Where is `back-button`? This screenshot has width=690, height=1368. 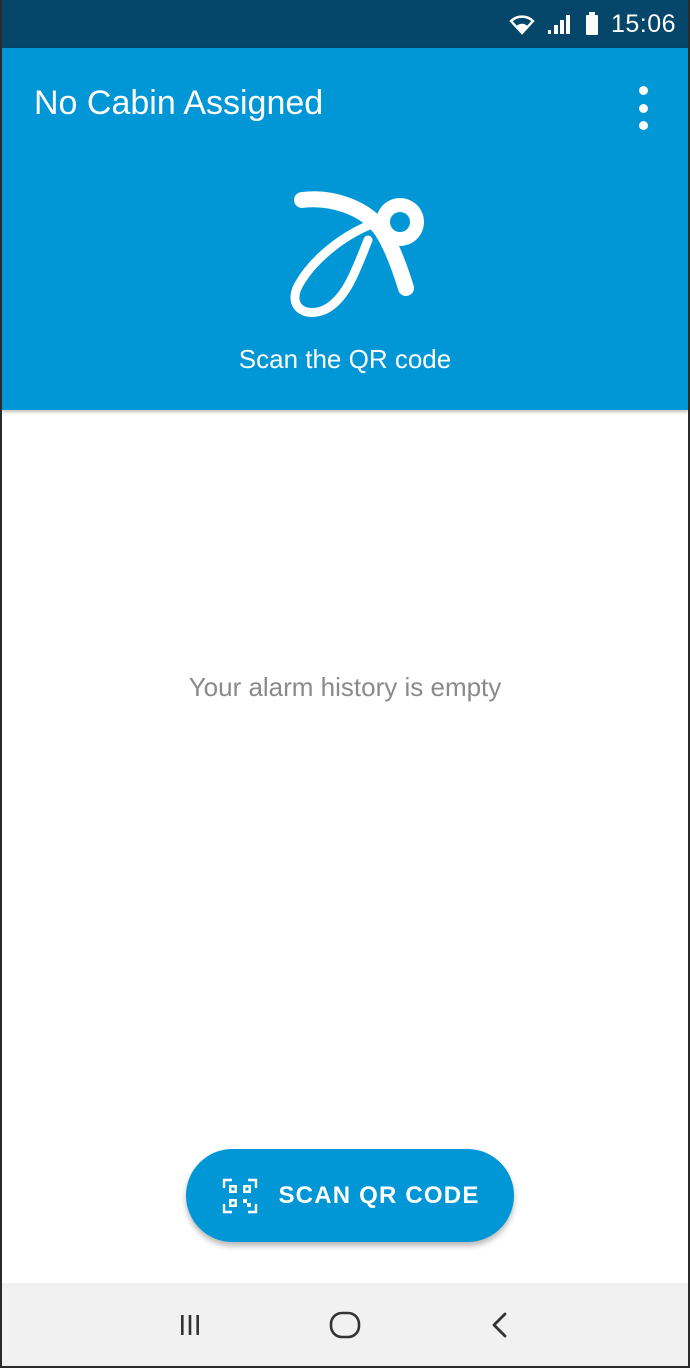 back-button is located at coordinates (500, 1325).